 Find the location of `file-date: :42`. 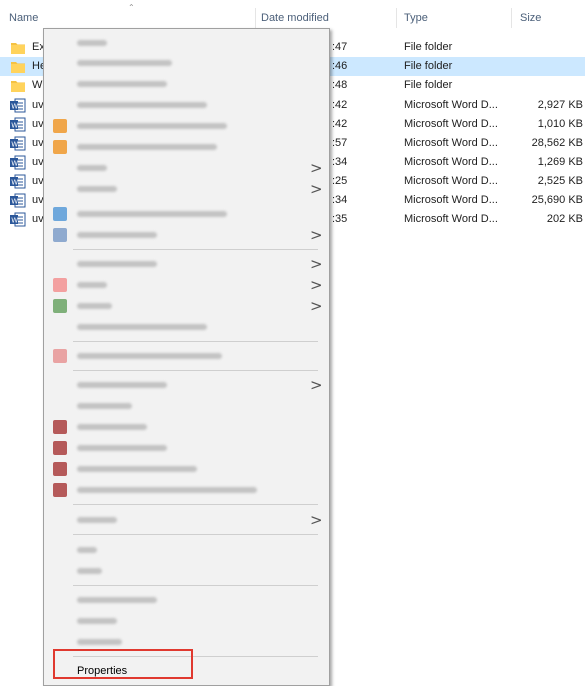

file-date: :42 is located at coordinates (340, 124).